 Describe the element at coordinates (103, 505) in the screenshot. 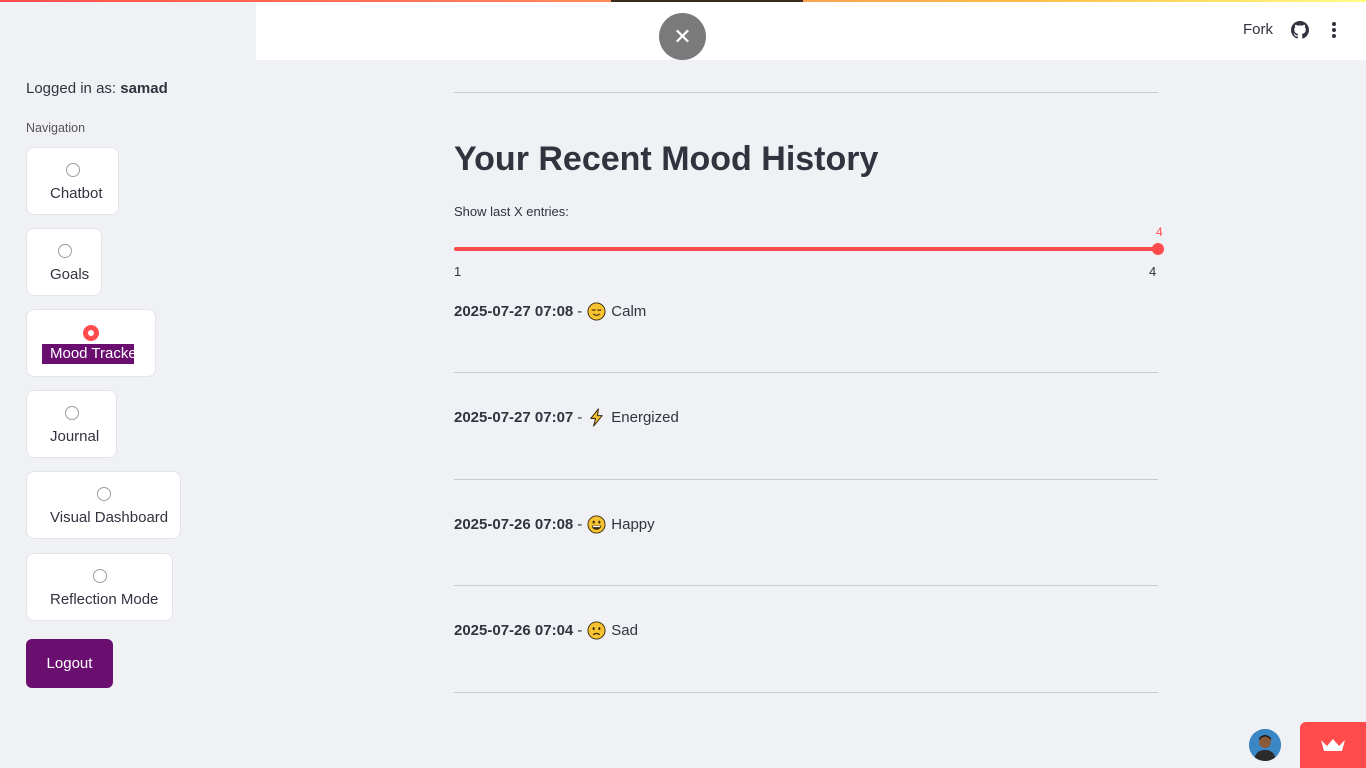

I see `nav-item-visual-dashboard: Visual Dashboard` at that location.